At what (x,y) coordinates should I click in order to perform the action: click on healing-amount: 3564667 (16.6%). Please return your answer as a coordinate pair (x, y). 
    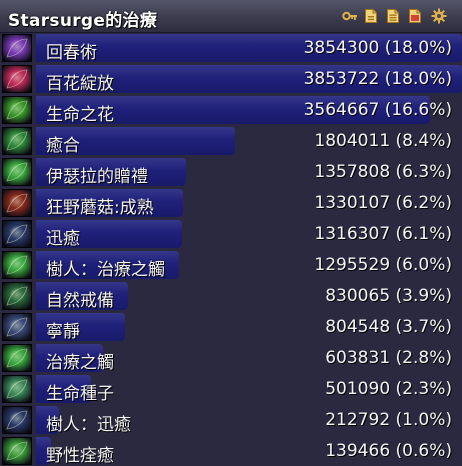
    Looking at the image, I should click on (377, 110).